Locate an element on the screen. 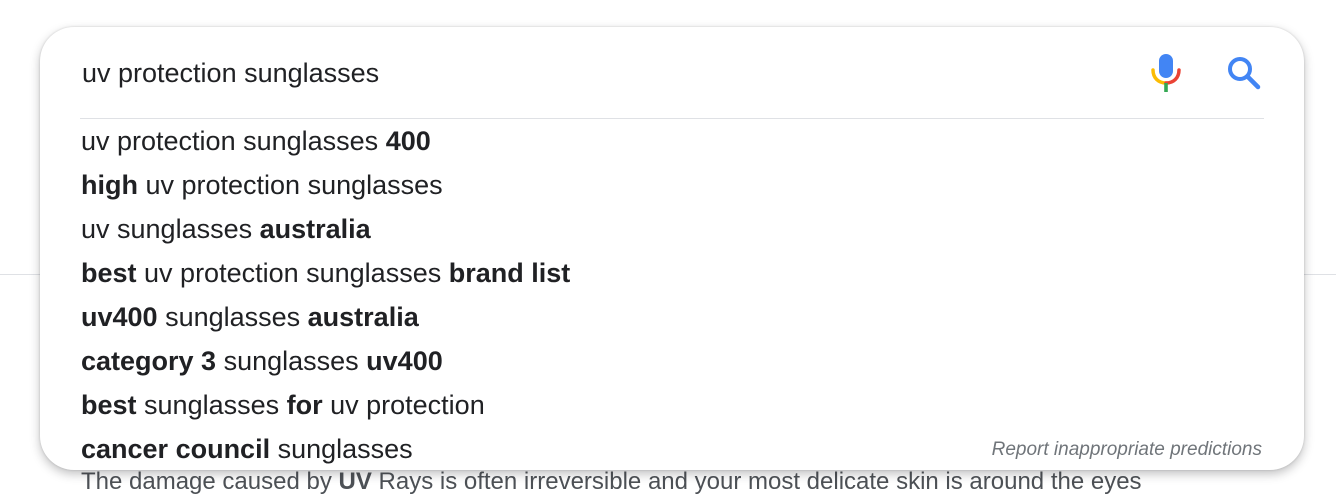 This screenshot has height=498, width=1336. suggestion-item: best sunglasses for uv protection is located at coordinates (531, 405).